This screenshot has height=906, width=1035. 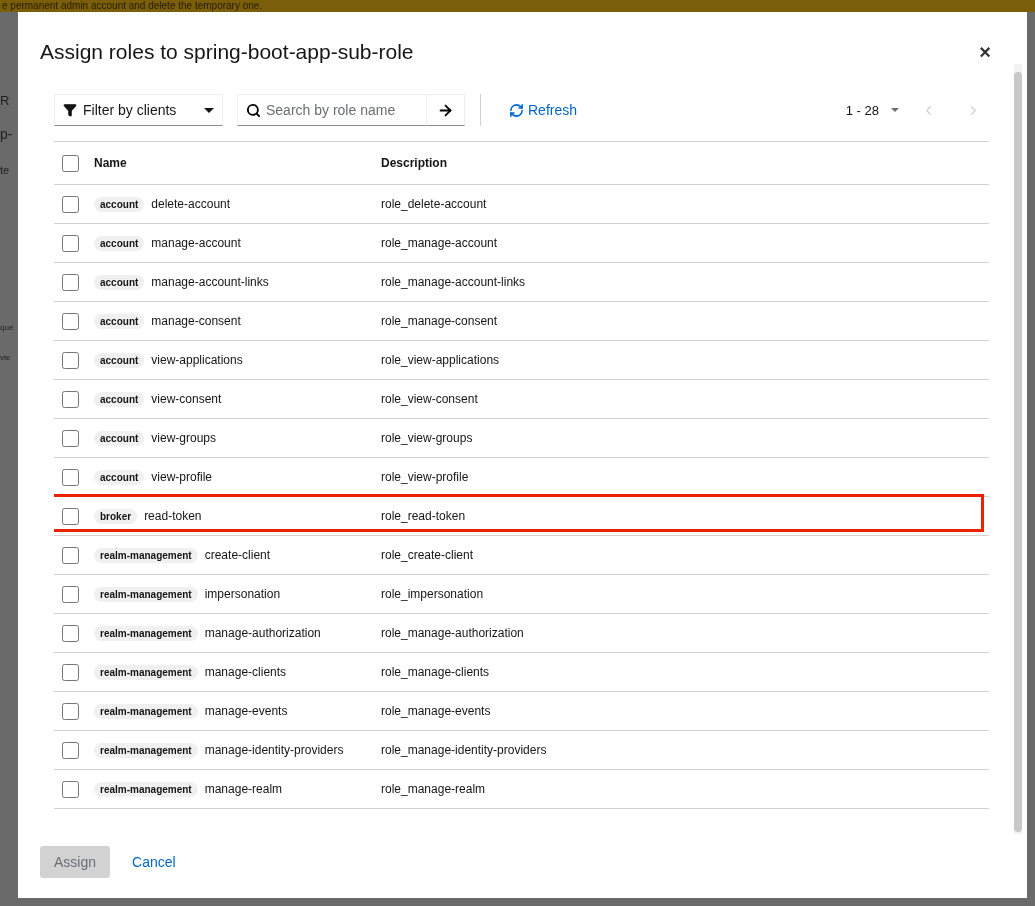 I want to click on role-description: role_manage-consent, so click(x=439, y=321).